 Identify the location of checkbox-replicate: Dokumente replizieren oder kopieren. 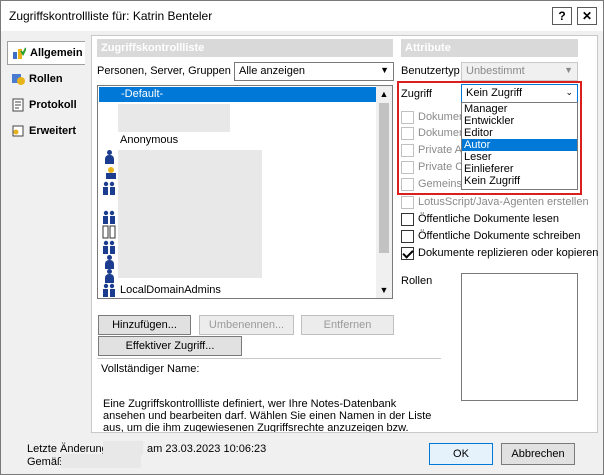
(499, 253).